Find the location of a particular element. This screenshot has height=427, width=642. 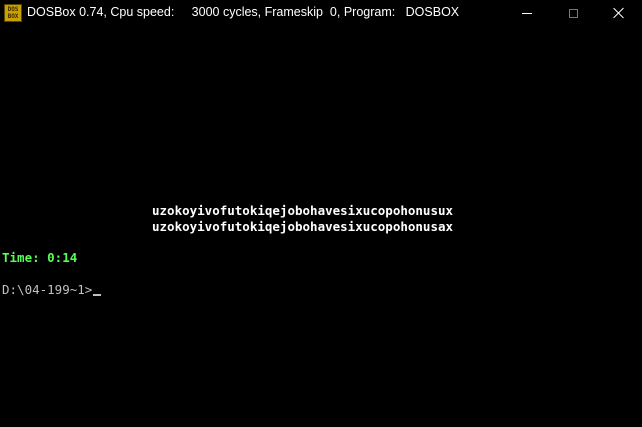

minimize-icon is located at coordinates (527, 13).